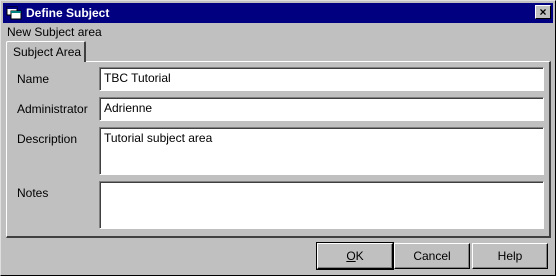  What do you see at coordinates (510, 256) in the screenshot?
I see `help-button: Help` at bounding box center [510, 256].